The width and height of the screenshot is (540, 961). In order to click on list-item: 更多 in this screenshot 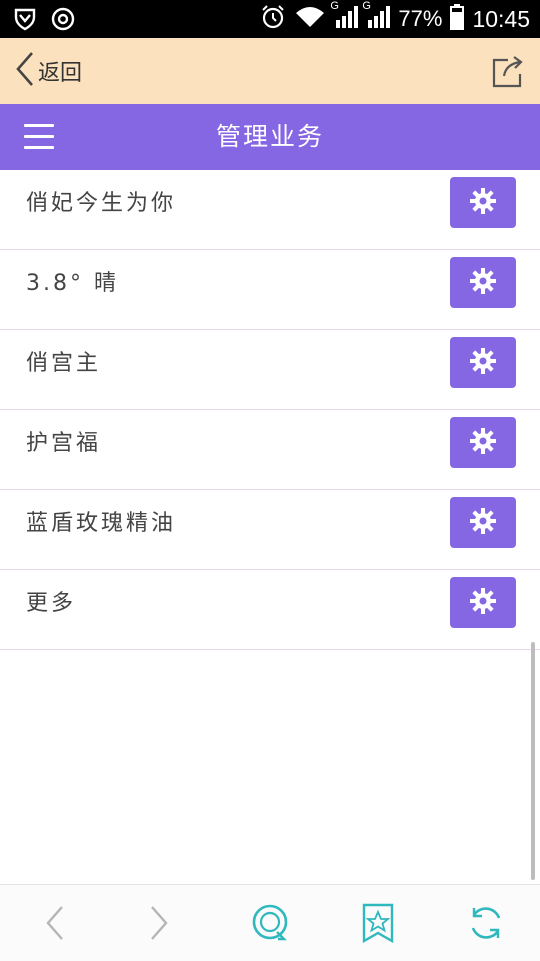, I will do `click(270, 610)`.